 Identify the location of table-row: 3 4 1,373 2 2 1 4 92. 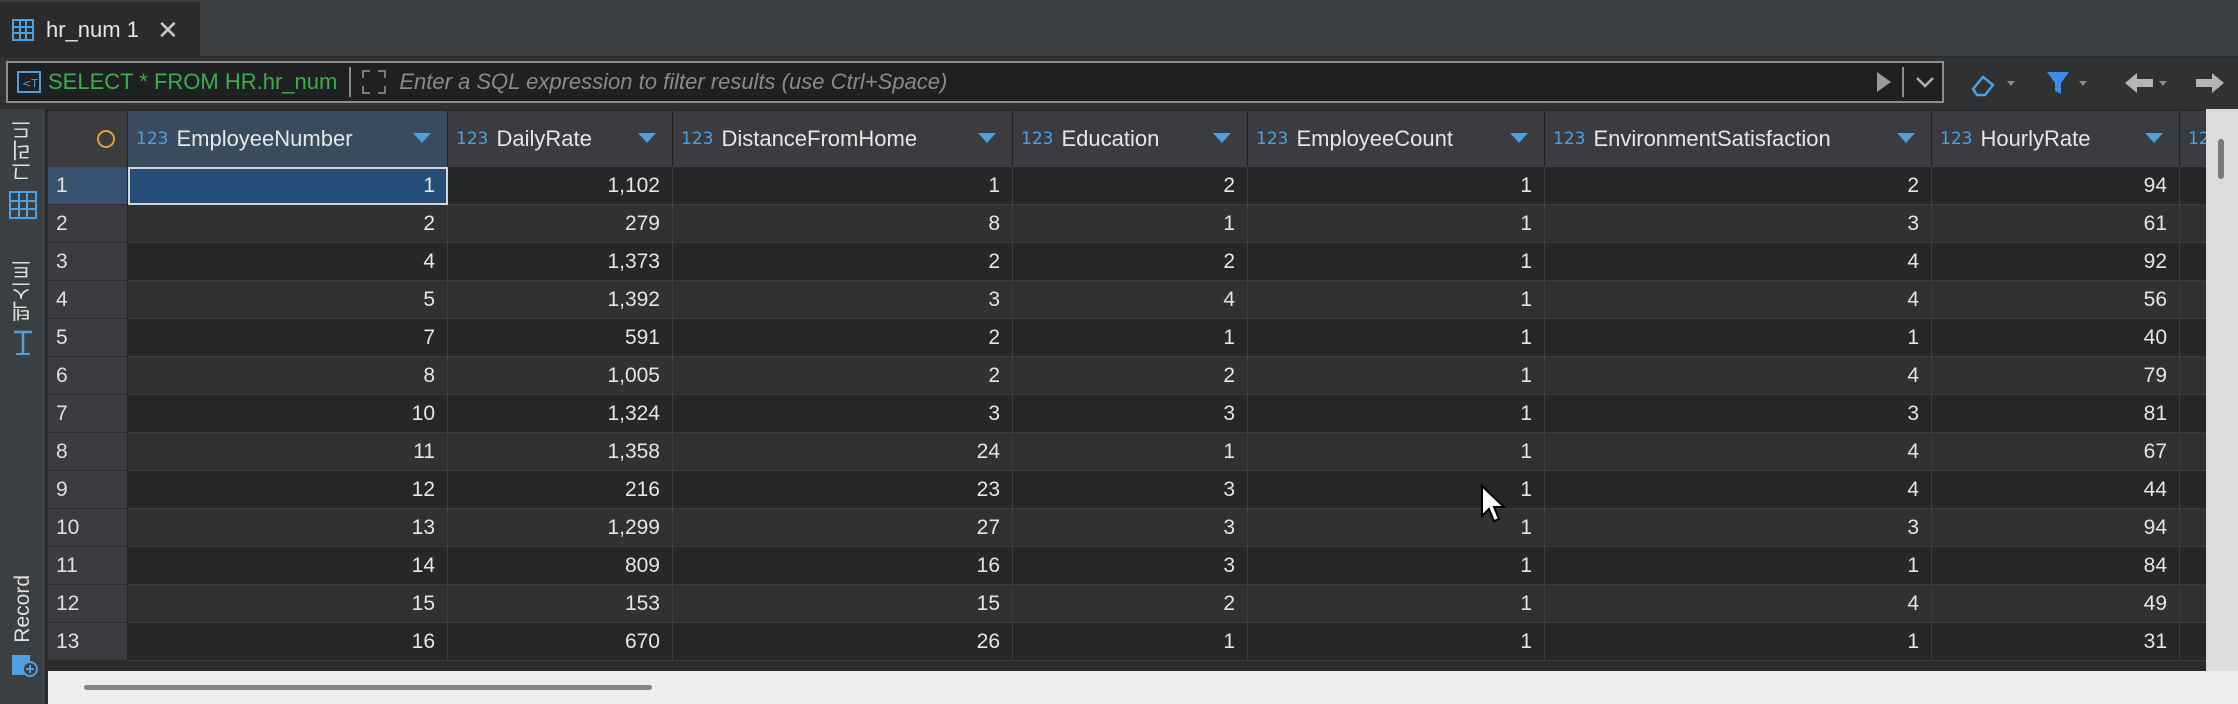
(1127, 262).